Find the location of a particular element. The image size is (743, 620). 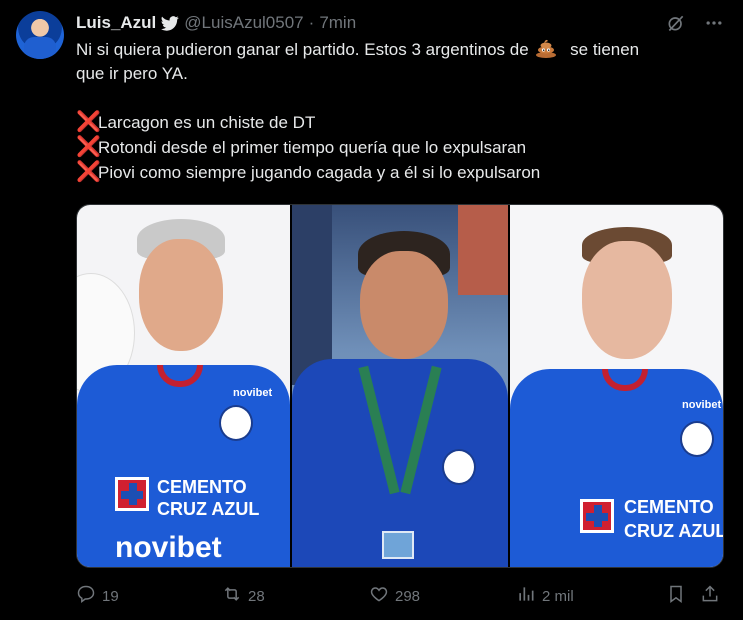

credential-card is located at coordinates (398, 545).